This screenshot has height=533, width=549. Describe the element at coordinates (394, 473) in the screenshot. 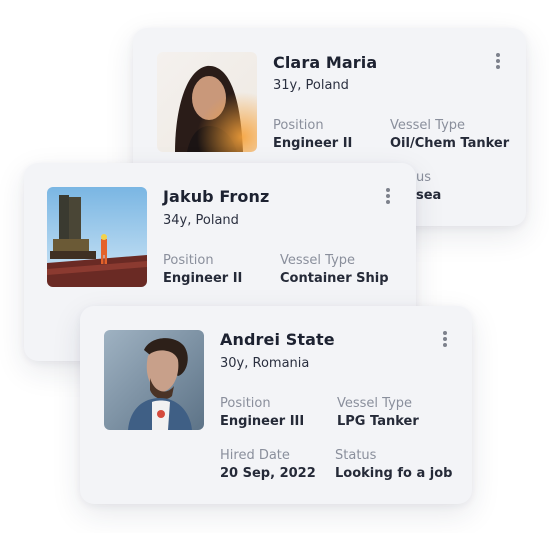

I see `status-value: Looking fo a job` at that location.